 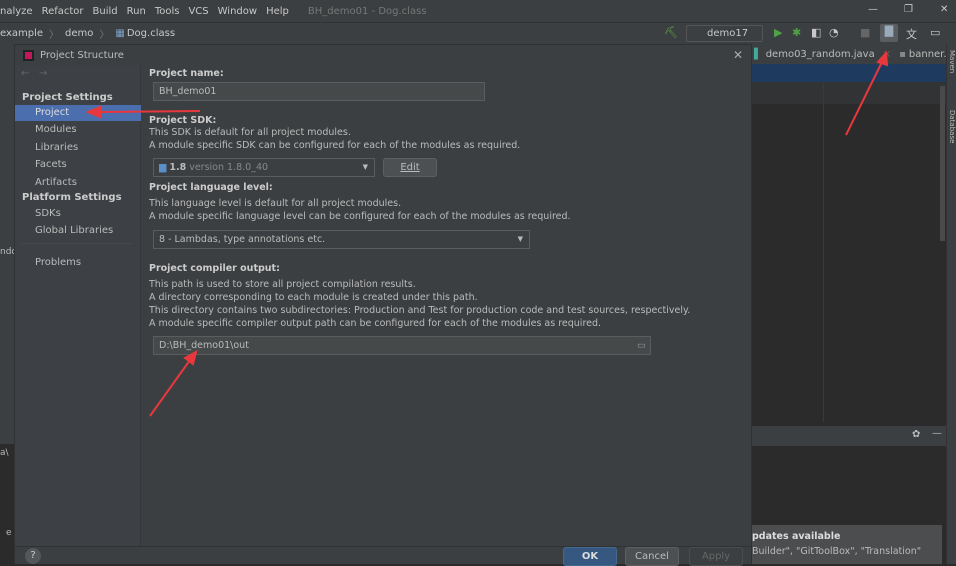 I want to click on apply-button: Apply, so click(x=716, y=556).